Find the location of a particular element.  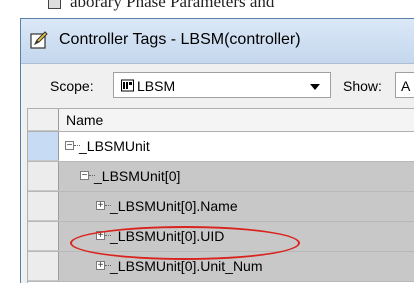

chevron-down-icon is located at coordinates (315, 87).